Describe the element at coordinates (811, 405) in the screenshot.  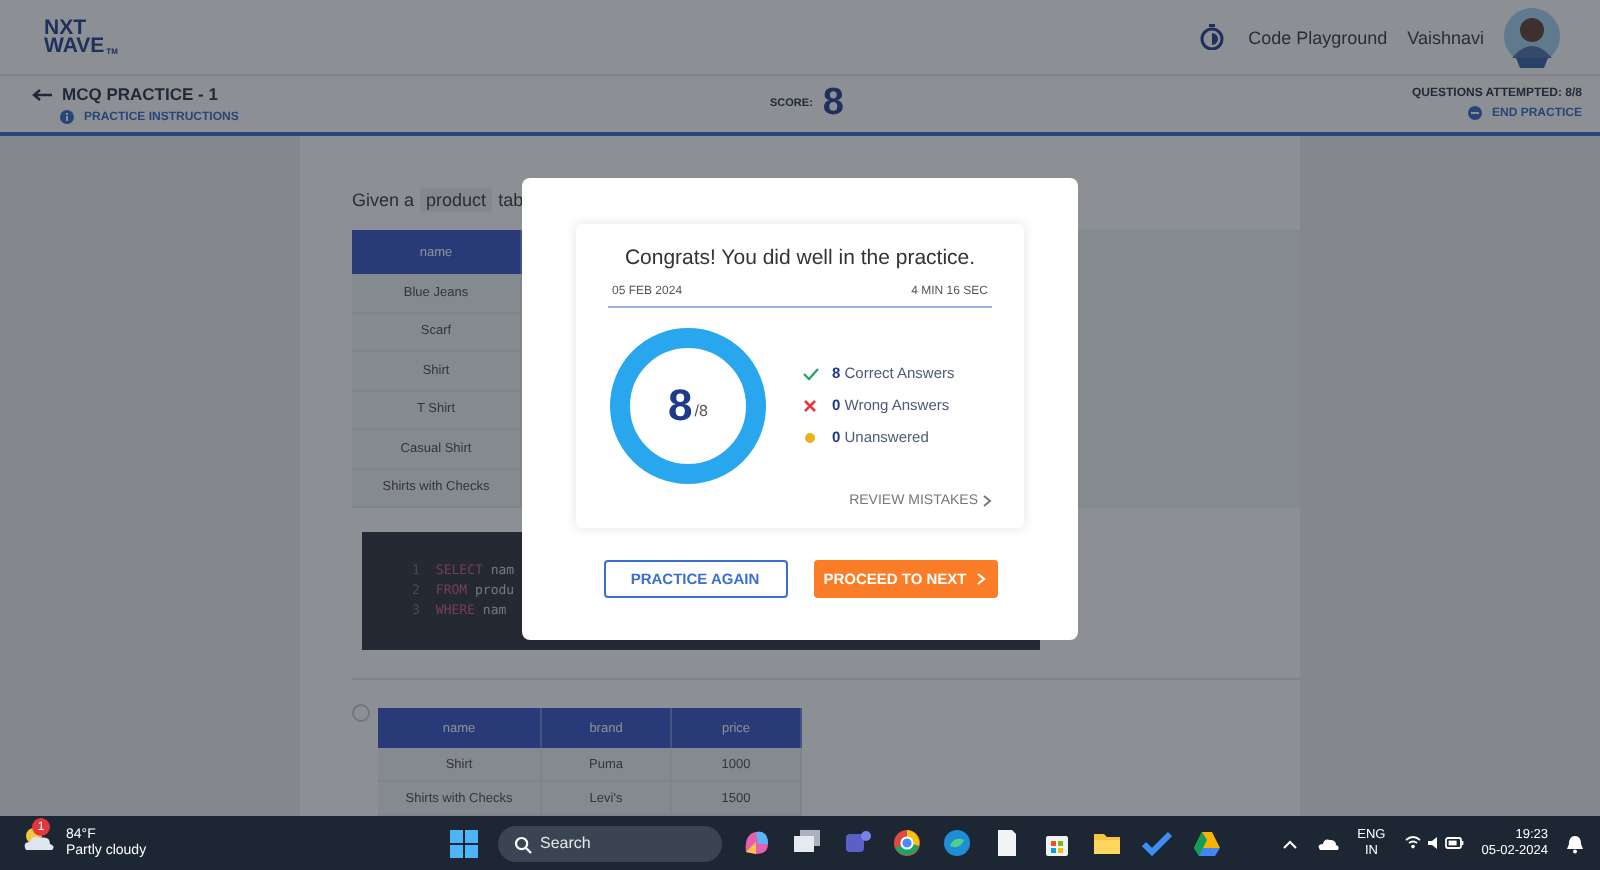
I see `cross-icon` at that location.